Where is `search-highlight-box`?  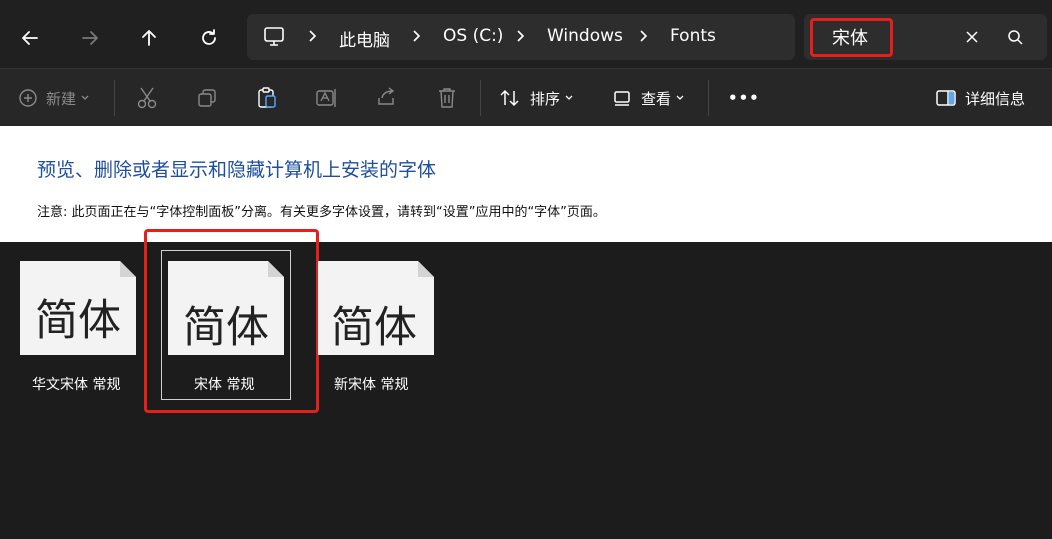
search-highlight-box is located at coordinates (851, 37).